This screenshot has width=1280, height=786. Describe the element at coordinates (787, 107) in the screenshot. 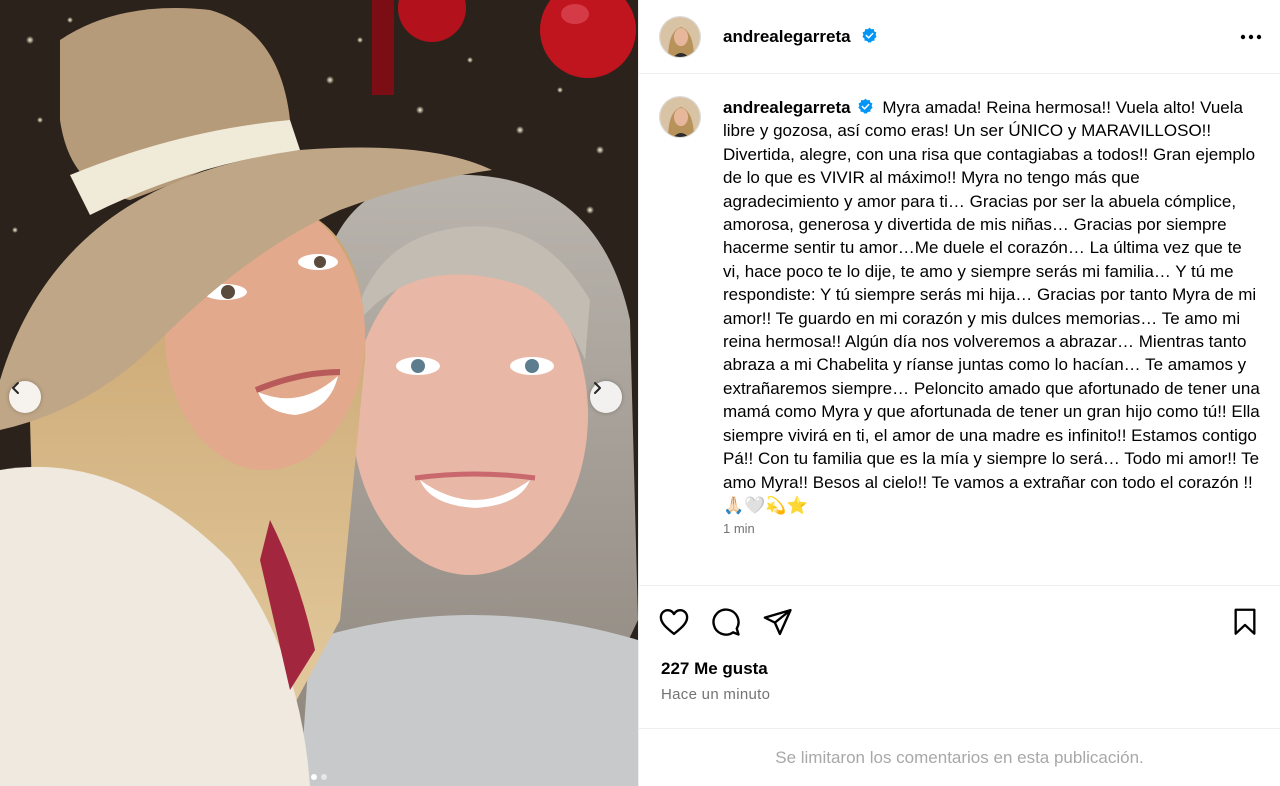

I see `caption-username-text: andrealegarreta` at that location.